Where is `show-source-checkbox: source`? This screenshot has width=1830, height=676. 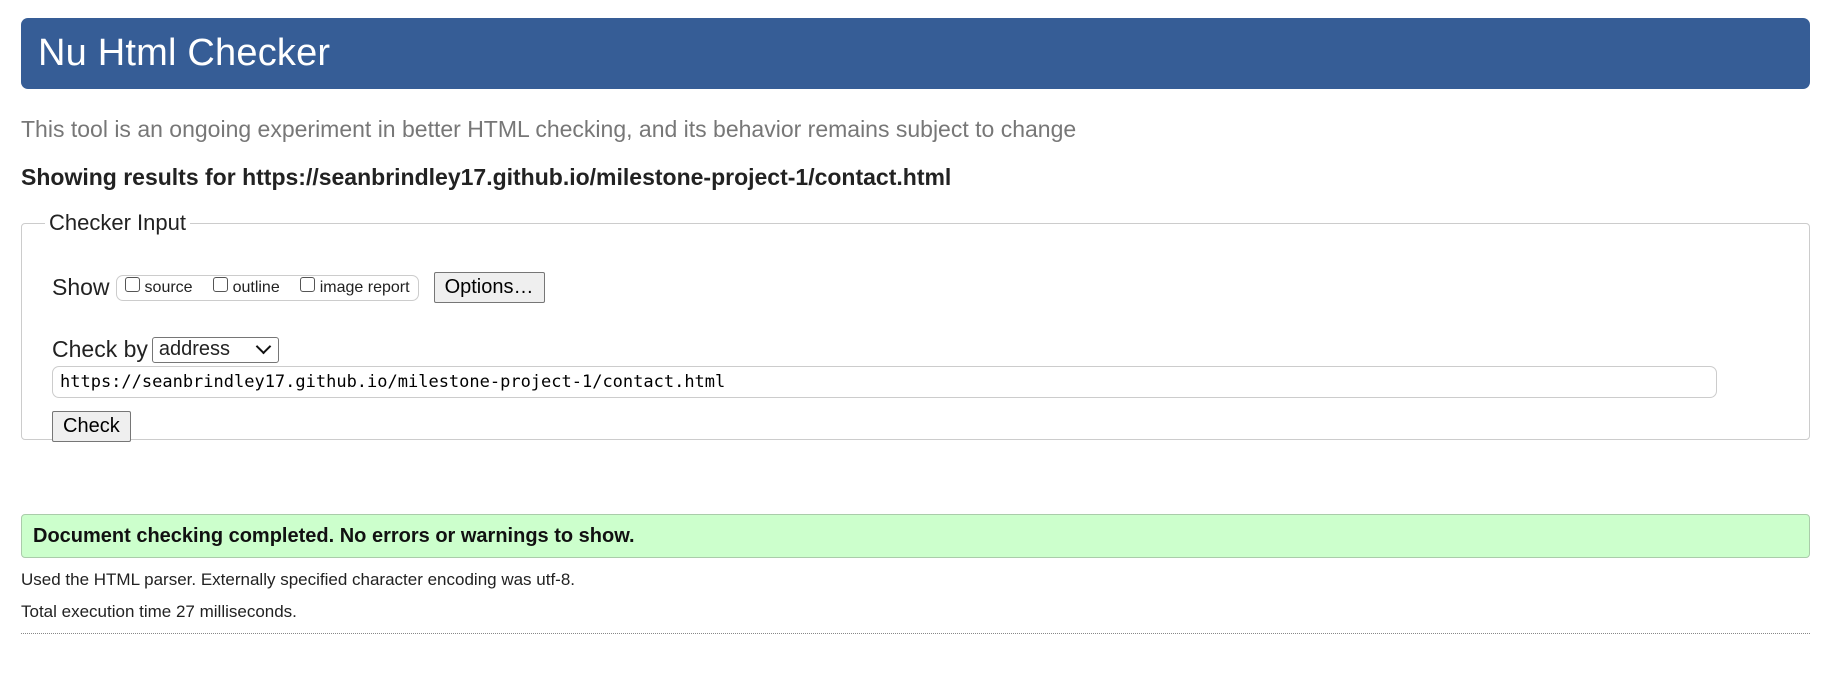 show-source-checkbox: source is located at coordinates (158, 287).